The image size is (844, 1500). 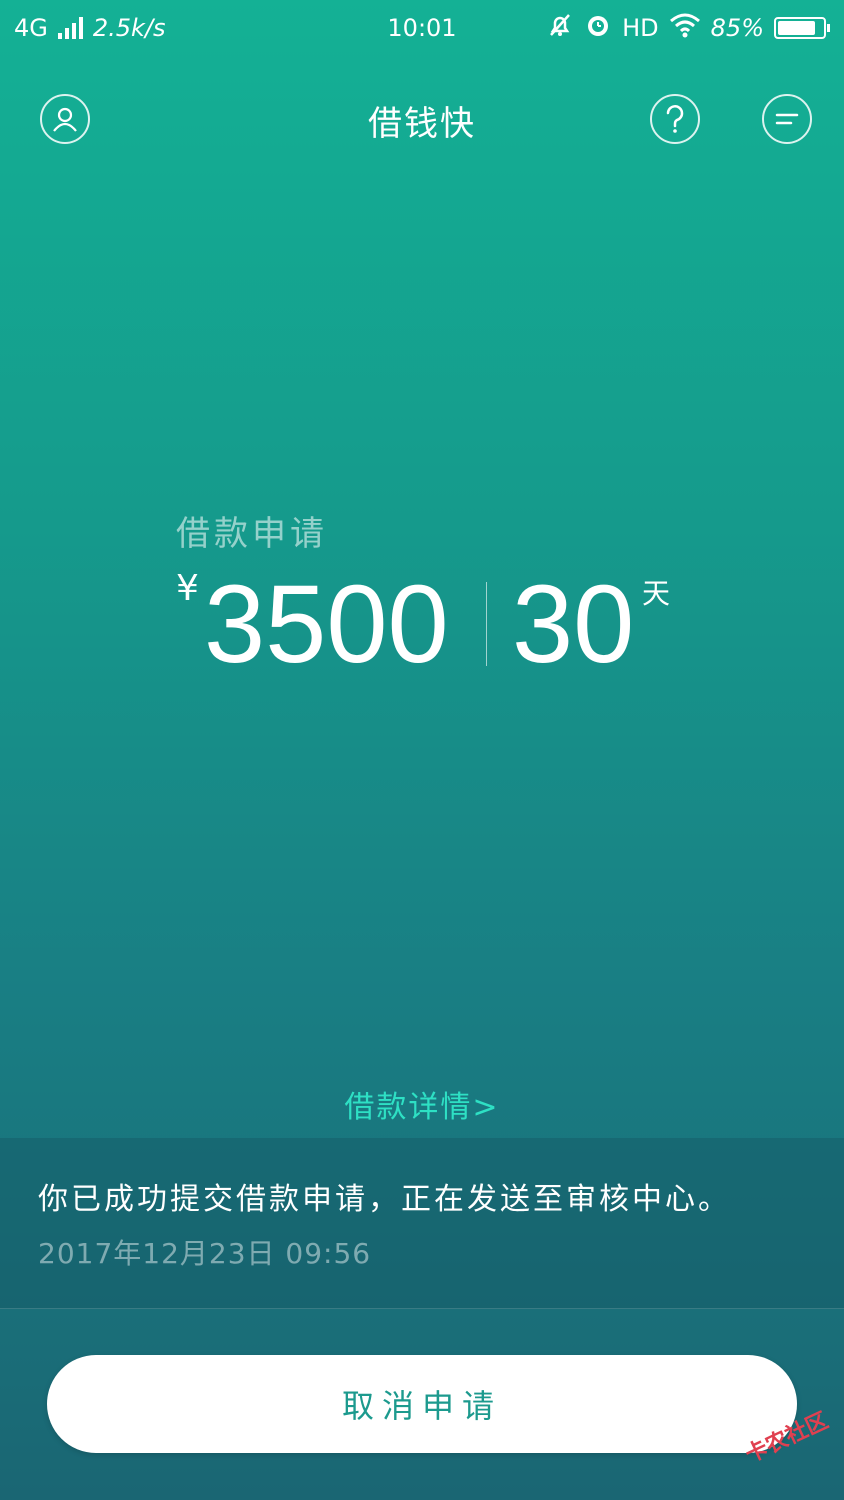 What do you see at coordinates (252, 534) in the screenshot?
I see `loan-application-label: 借款申请` at bounding box center [252, 534].